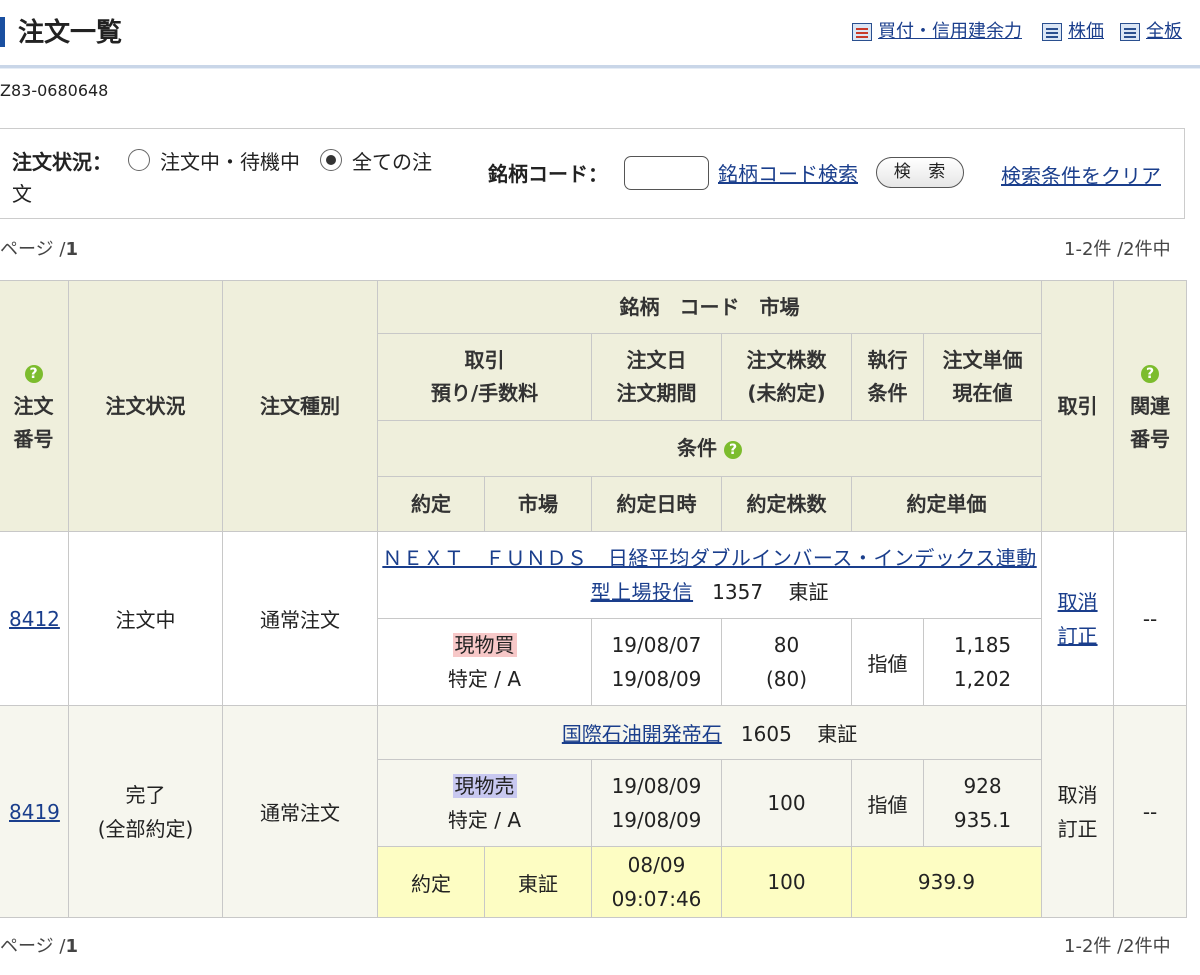  What do you see at coordinates (656, 803) in the screenshot?
I see `order-date-cell: 19/08/09 19/08/09` at bounding box center [656, 803].